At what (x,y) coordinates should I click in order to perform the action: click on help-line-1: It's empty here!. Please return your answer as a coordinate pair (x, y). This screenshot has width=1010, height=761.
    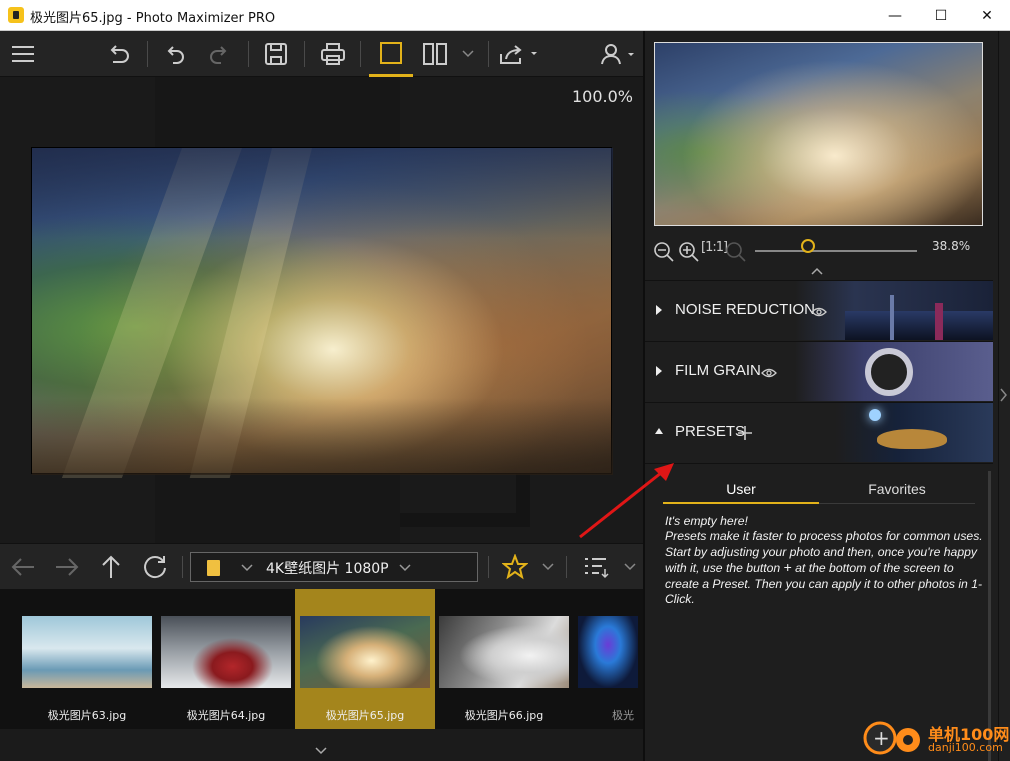
    Looking at the image, I should click on (706, 521).